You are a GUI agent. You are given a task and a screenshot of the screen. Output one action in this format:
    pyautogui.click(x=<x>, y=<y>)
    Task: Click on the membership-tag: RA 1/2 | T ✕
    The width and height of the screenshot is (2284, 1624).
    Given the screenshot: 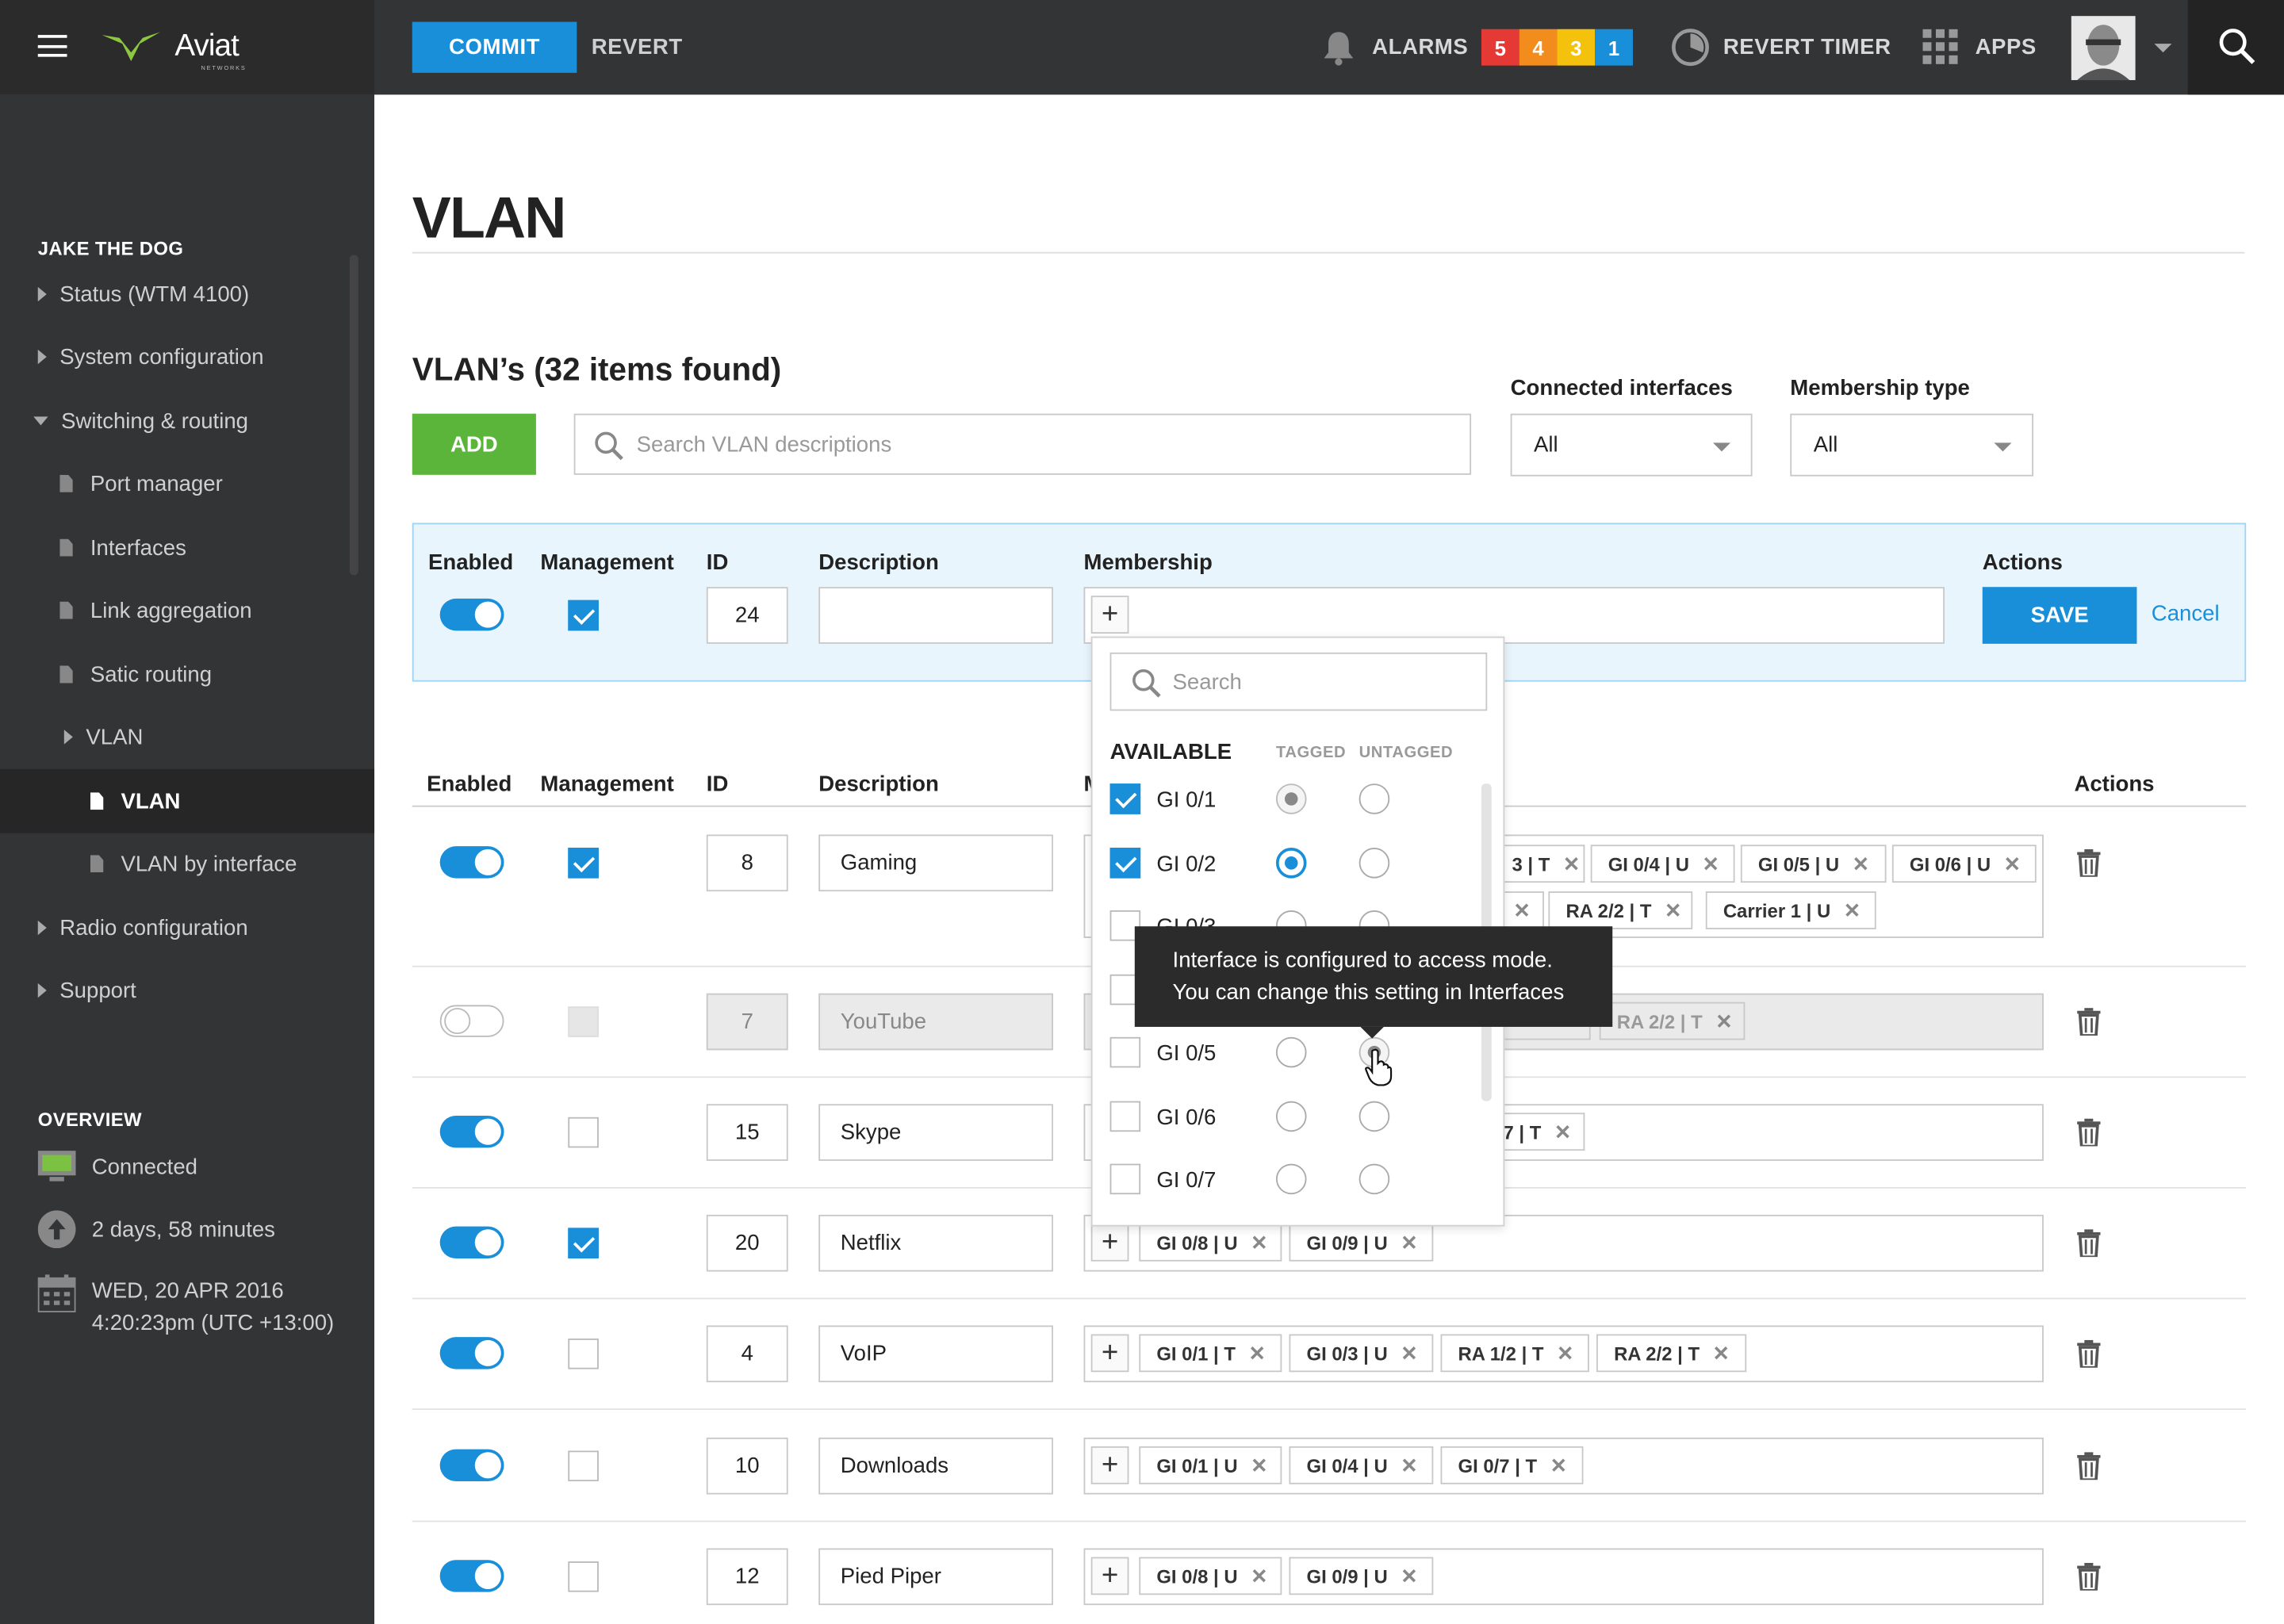 What is the action you would take?
    pyautogui.click(x=1514, y=1353)
    